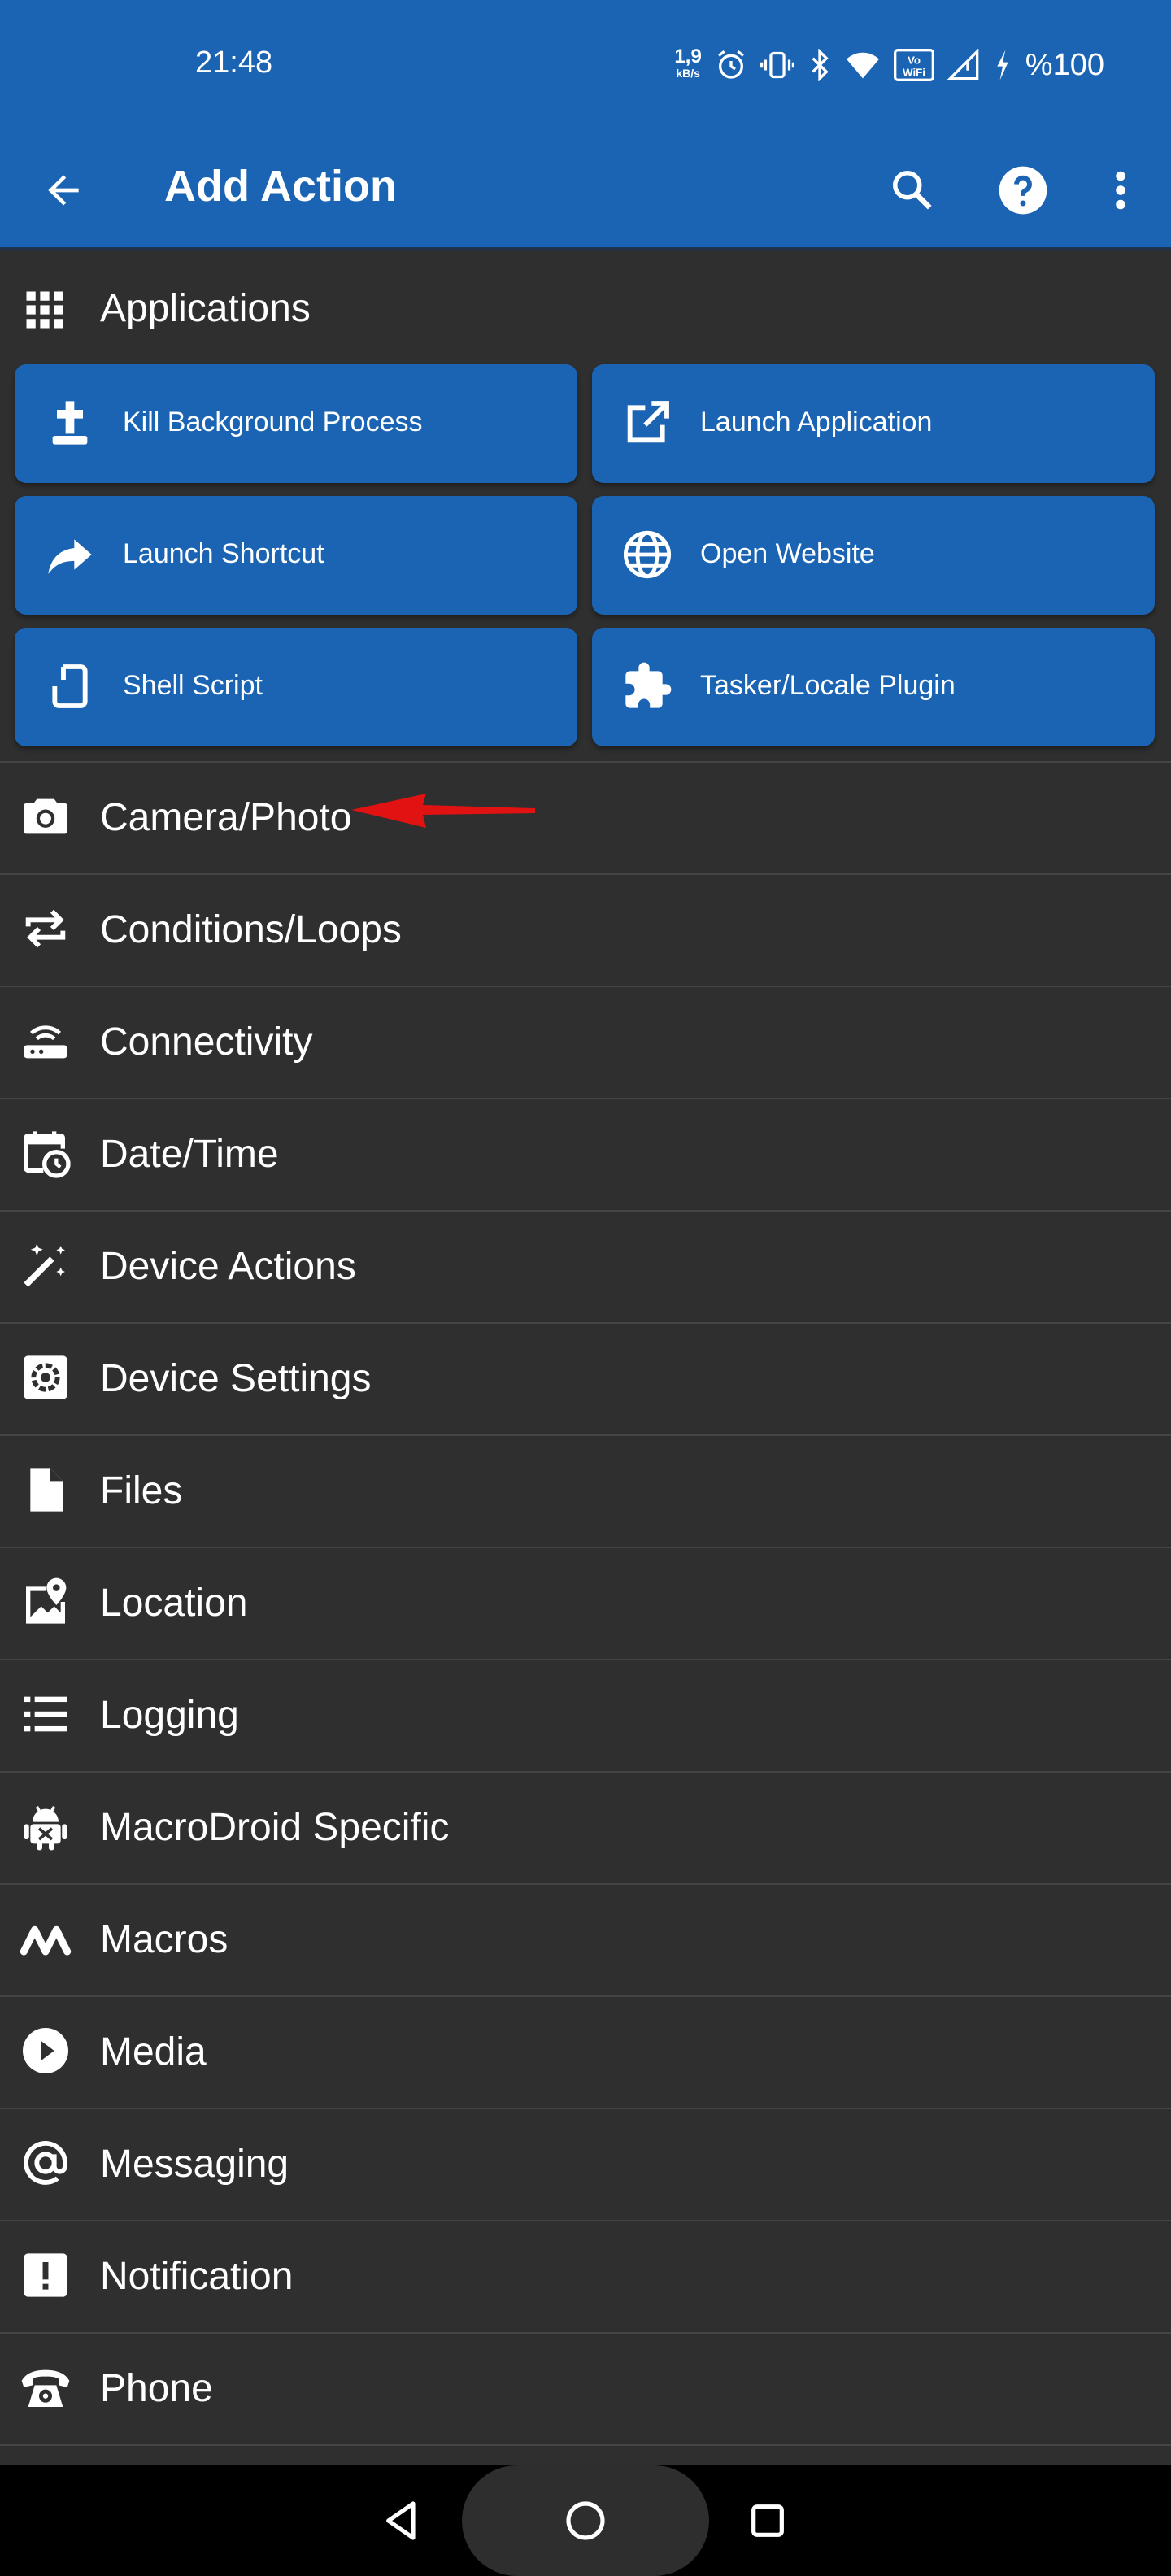 Image resolution: width=1171 pixels, height=2576 pixels. Describe the element at coordinates (46, 2275) in the screenshot. I see `alert-box-icon` at that location.